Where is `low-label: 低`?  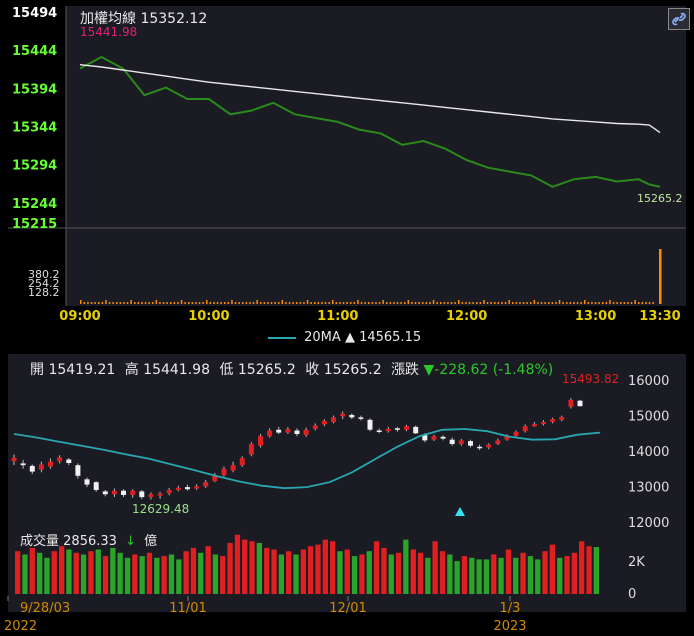
low-label: 低 is located at coordinates (226, 370).